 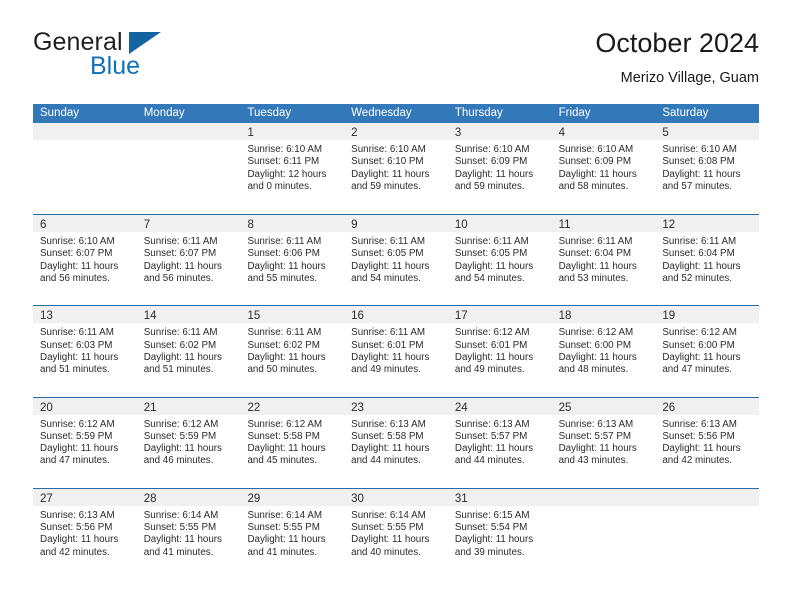 I want to click on day-number-band: 12, so click(x=707, y=224).